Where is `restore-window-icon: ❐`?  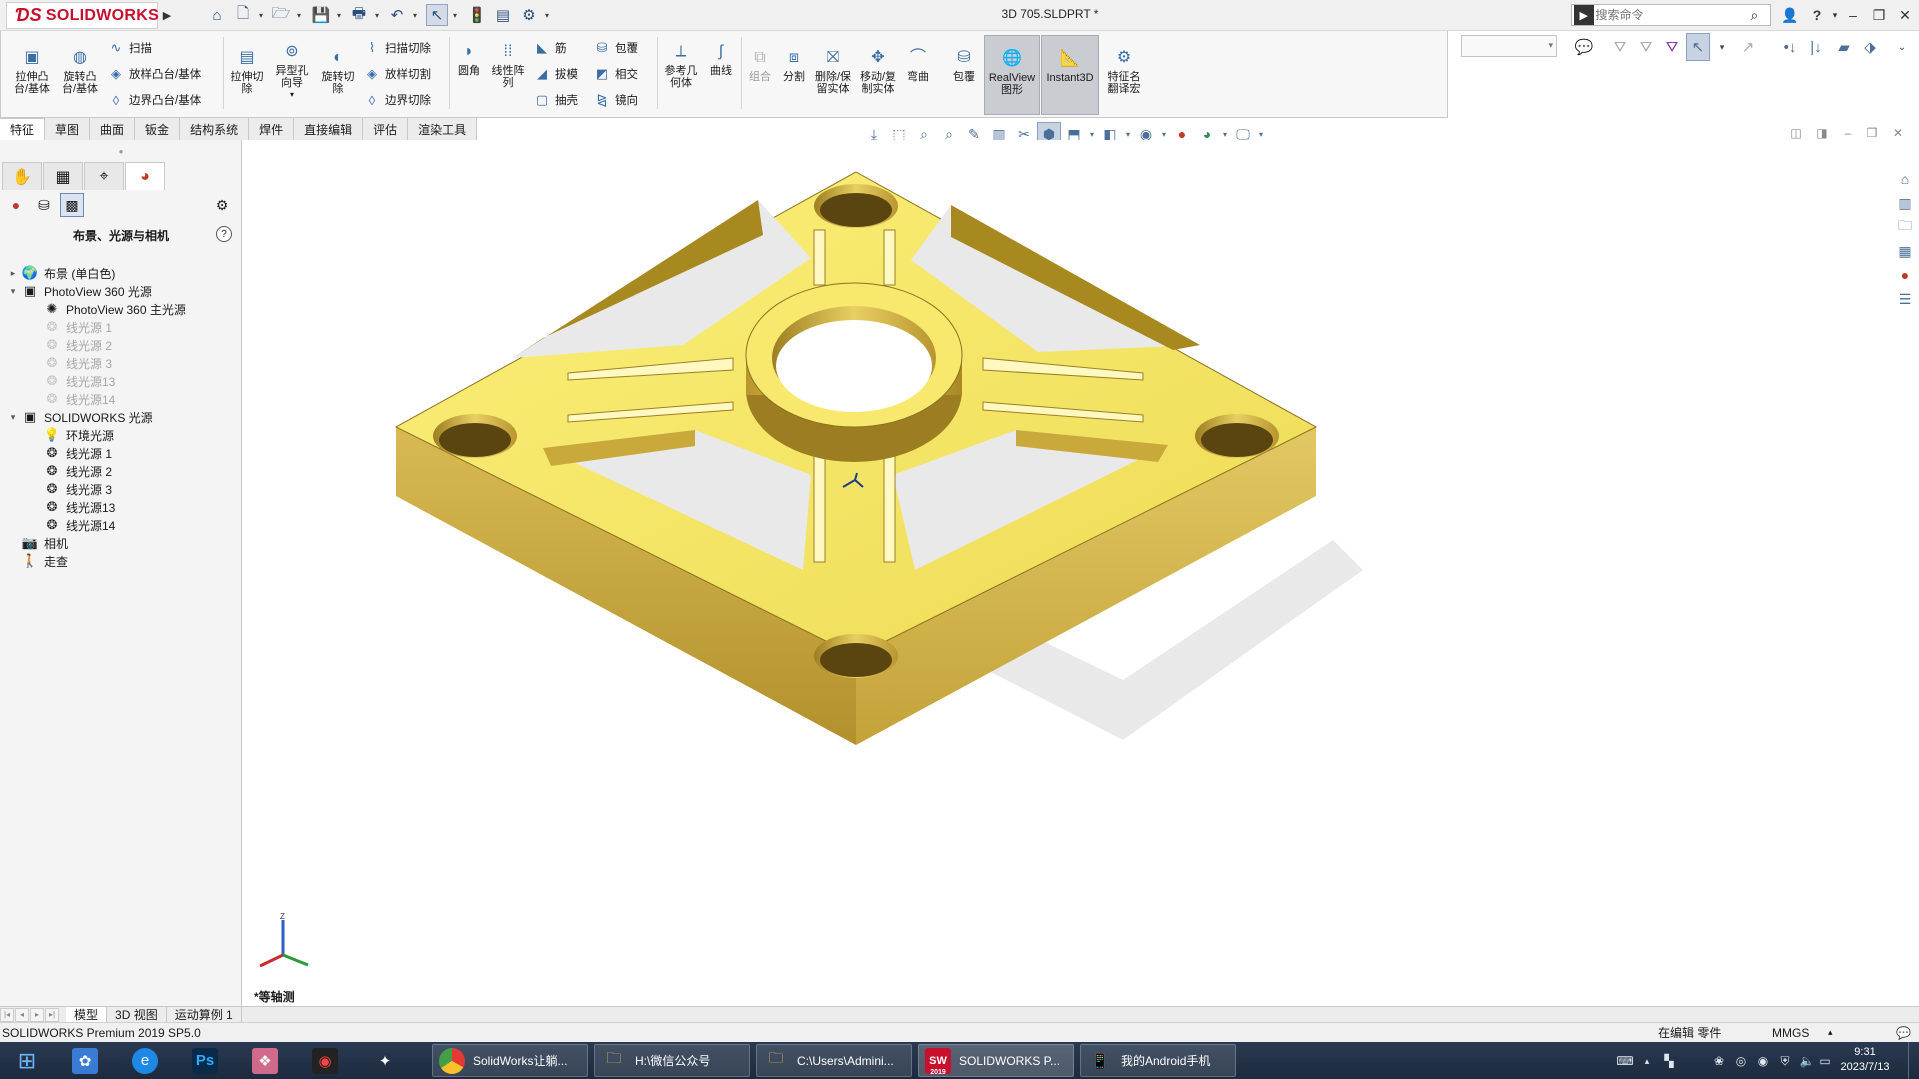 restore-window-icon: ❐ is located at coordinates (1879, 15).